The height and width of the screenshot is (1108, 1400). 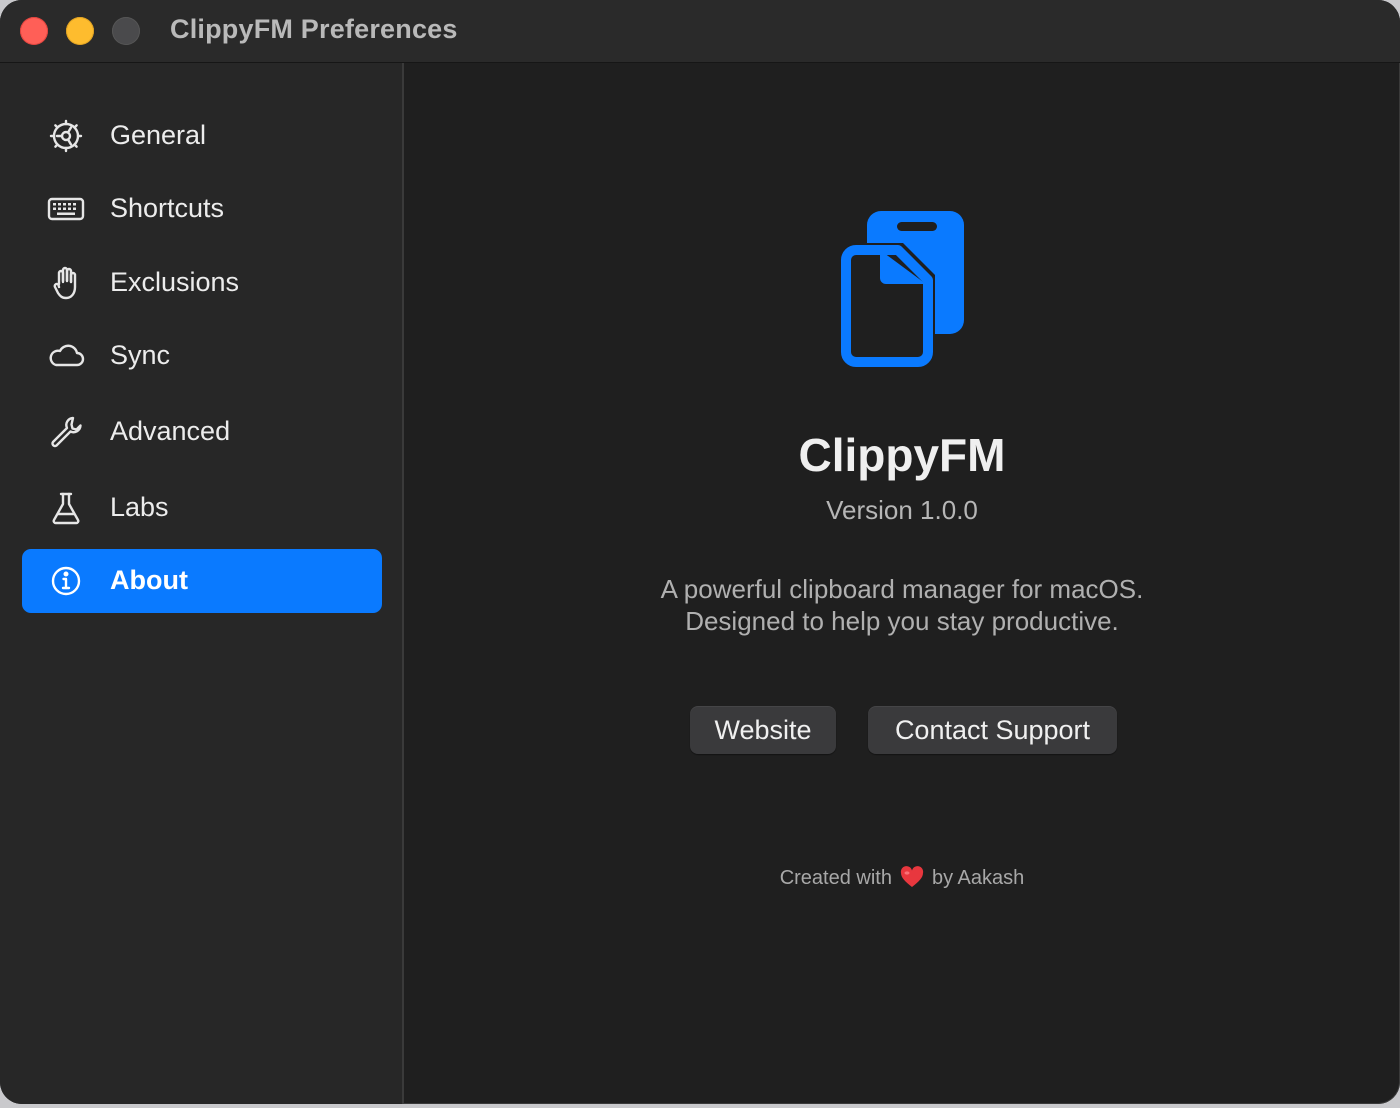 I want to click on sidebar-item-general: General, so click(x=202, y=136).